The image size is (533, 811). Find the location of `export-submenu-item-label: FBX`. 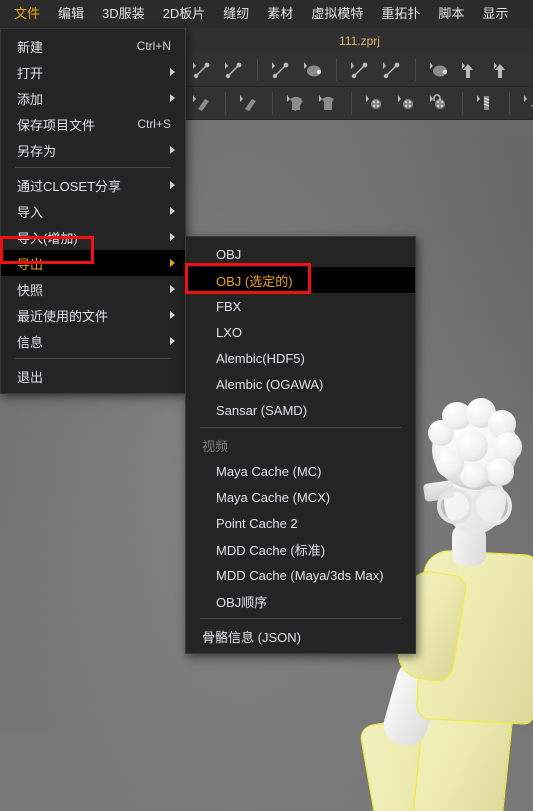

export-submenu-item-label: FBX is located at coordinates (229, 306).